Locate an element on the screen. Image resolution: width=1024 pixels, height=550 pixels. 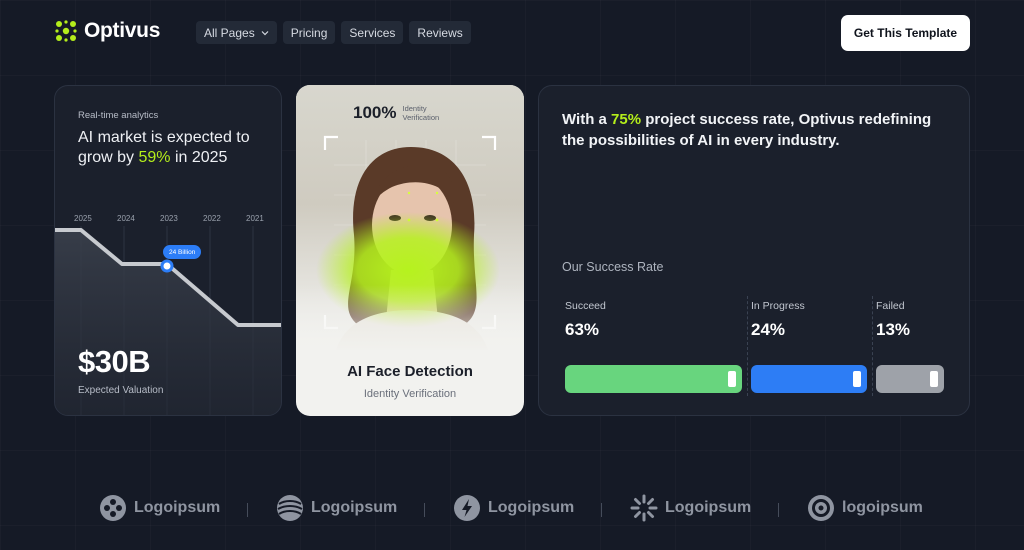
segment-in-progress: In Progress 24% is located at coordinates (778, 320).